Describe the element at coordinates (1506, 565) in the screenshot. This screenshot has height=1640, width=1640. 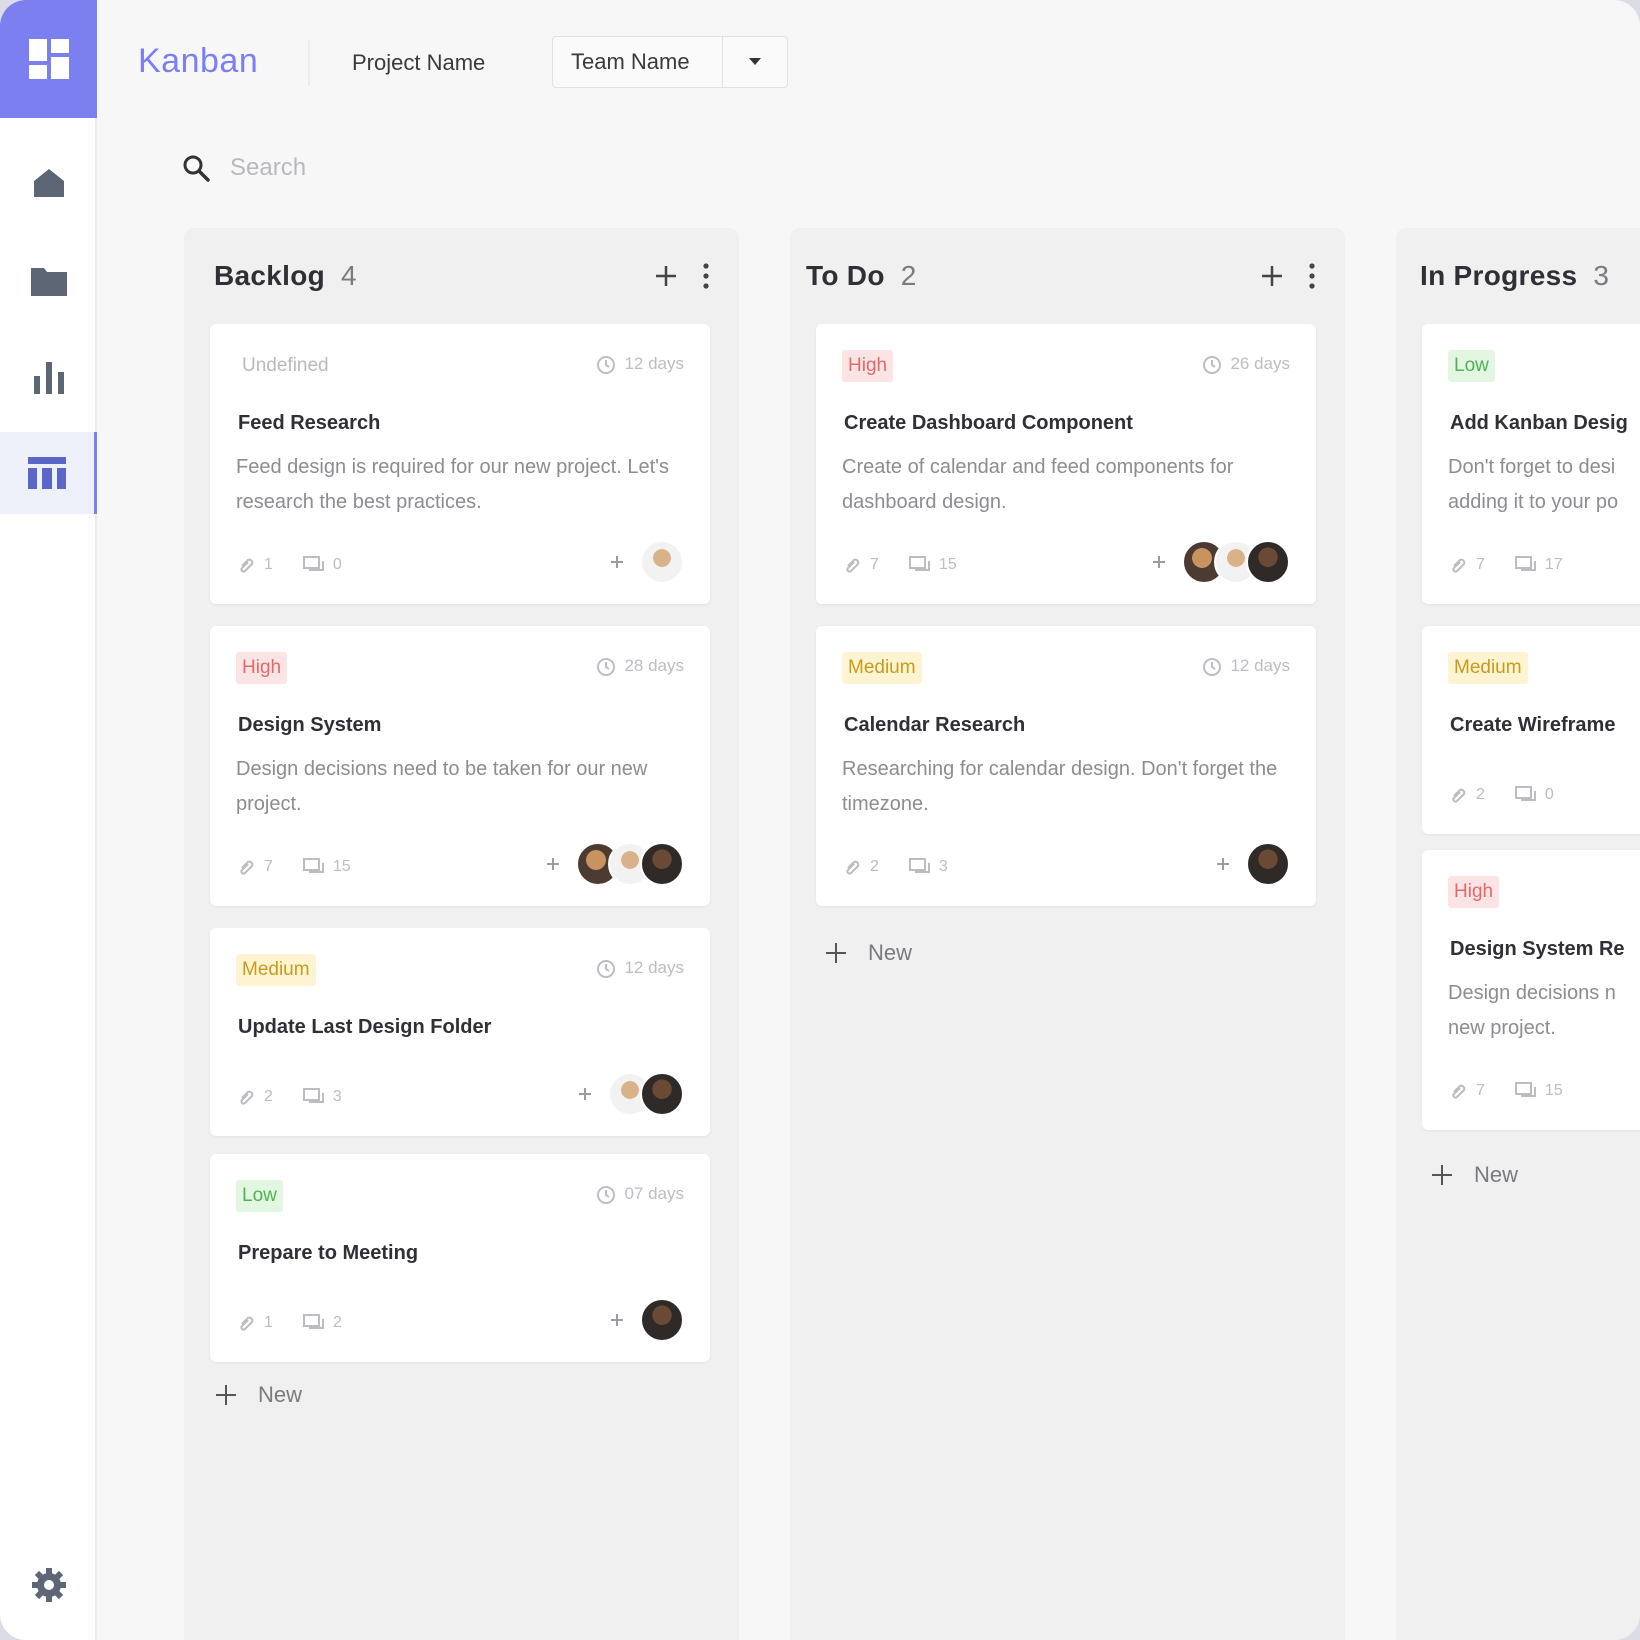
I see `card-meta: 7 17` at that location.